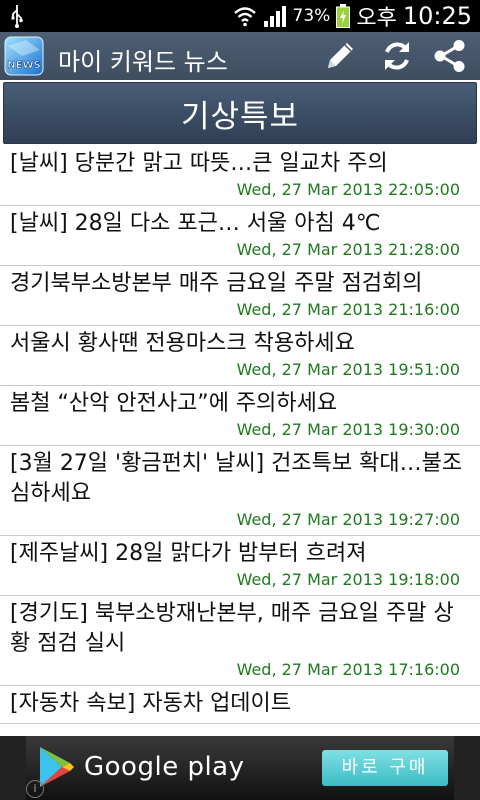 Image resolution: width=480 pixels, height=800 pixels. What do you see at coordinates (348, 369) in the screenshot?
I see `news-date: Wed, 27 Mar 2013 19:51:00` at bounding box center [348, 369].